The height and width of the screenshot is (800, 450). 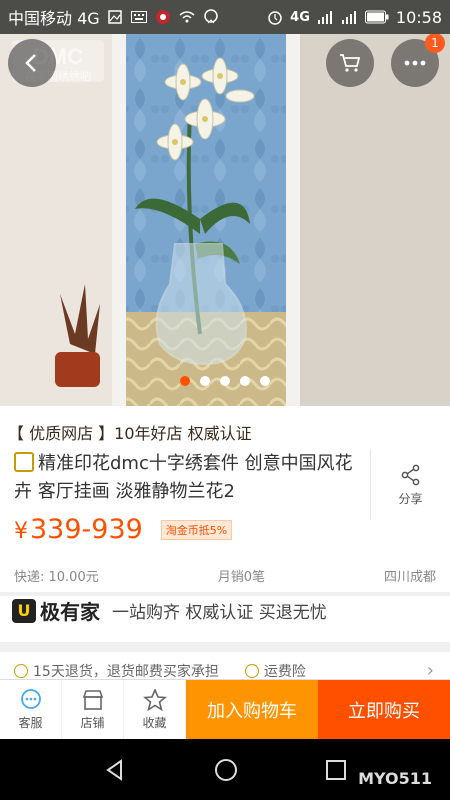 What do you see at coordinates (154, 699) in the screenshot?
I see `star-icon` at bounding box center [154, 699].